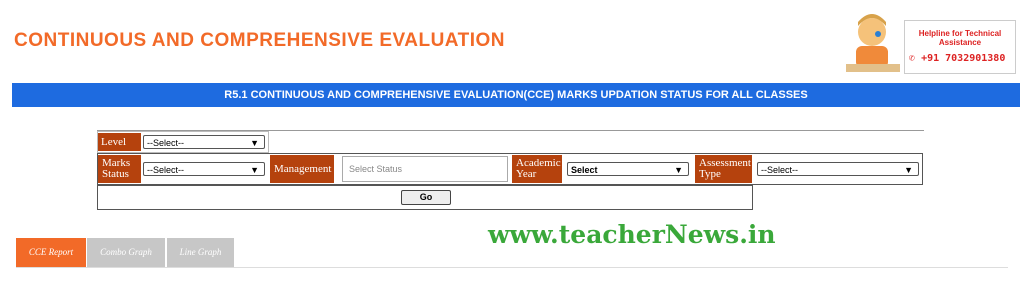  I want to click on academic-year-select: Select ▼, so click(628, 169).